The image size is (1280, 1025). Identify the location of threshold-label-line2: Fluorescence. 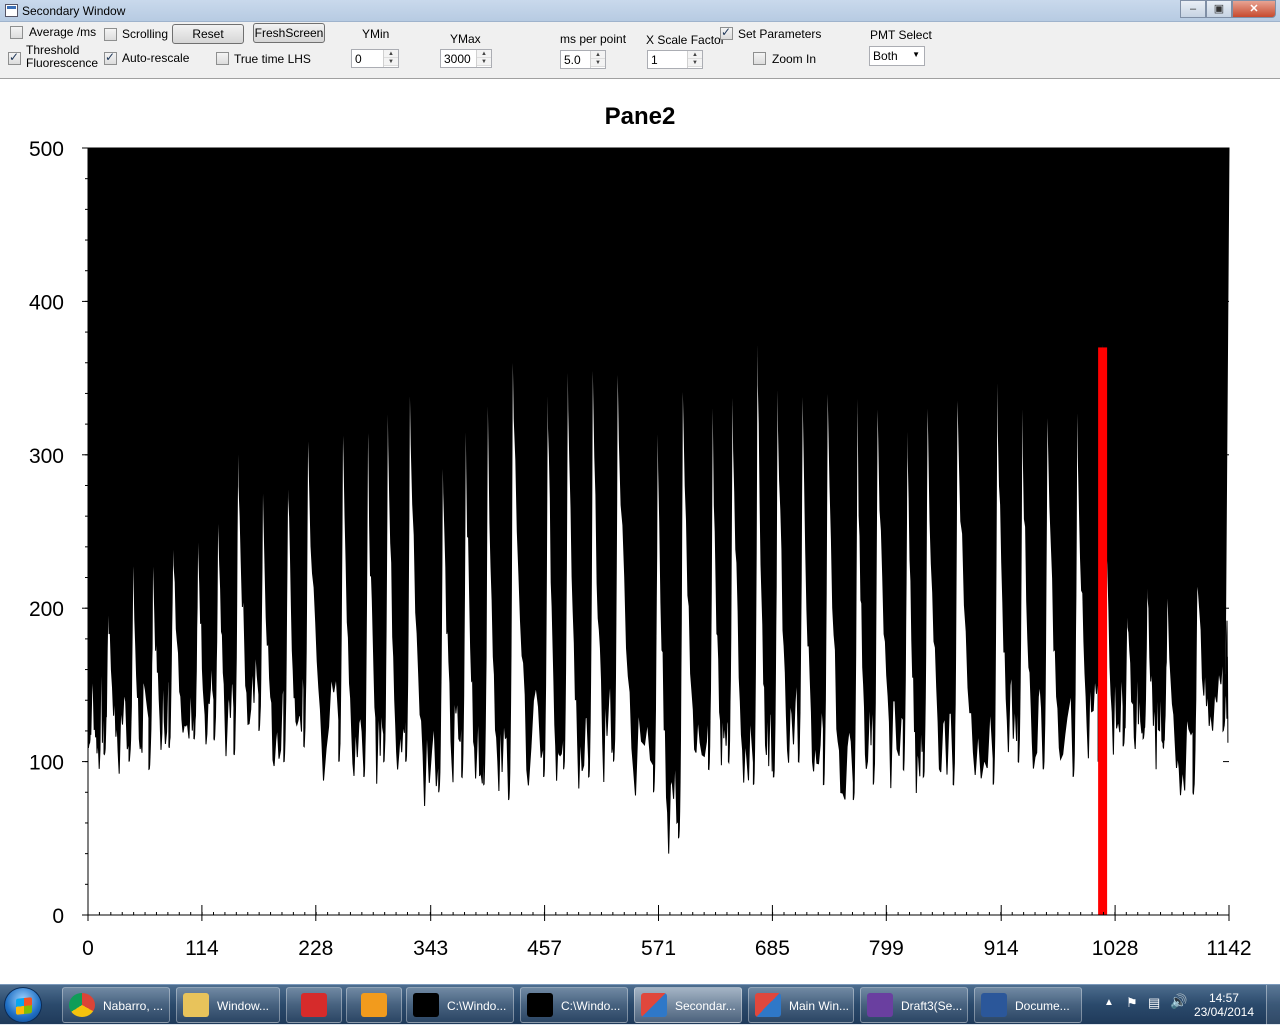
(62, 63).